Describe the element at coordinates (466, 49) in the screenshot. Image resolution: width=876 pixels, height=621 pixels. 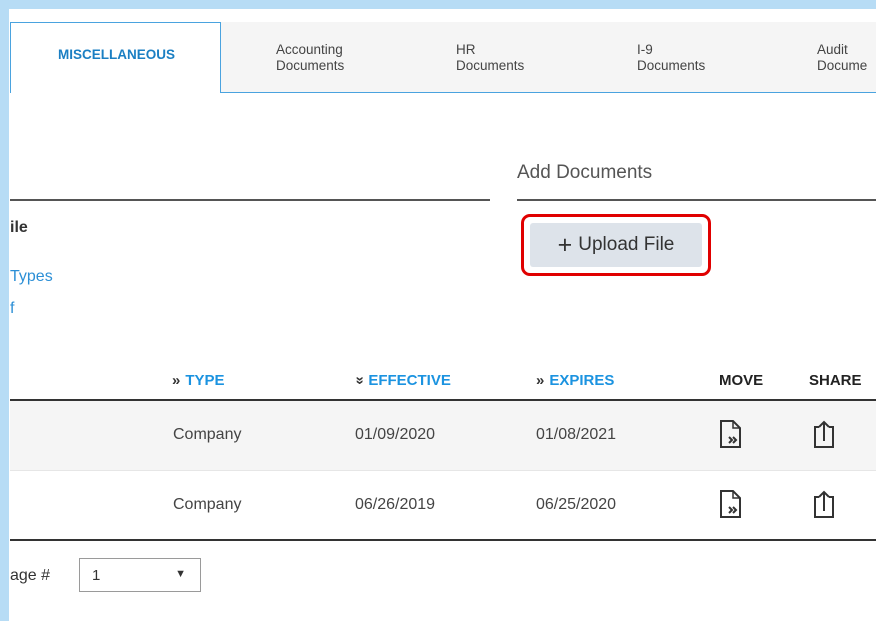
I see `tab-label: HR` at that location.